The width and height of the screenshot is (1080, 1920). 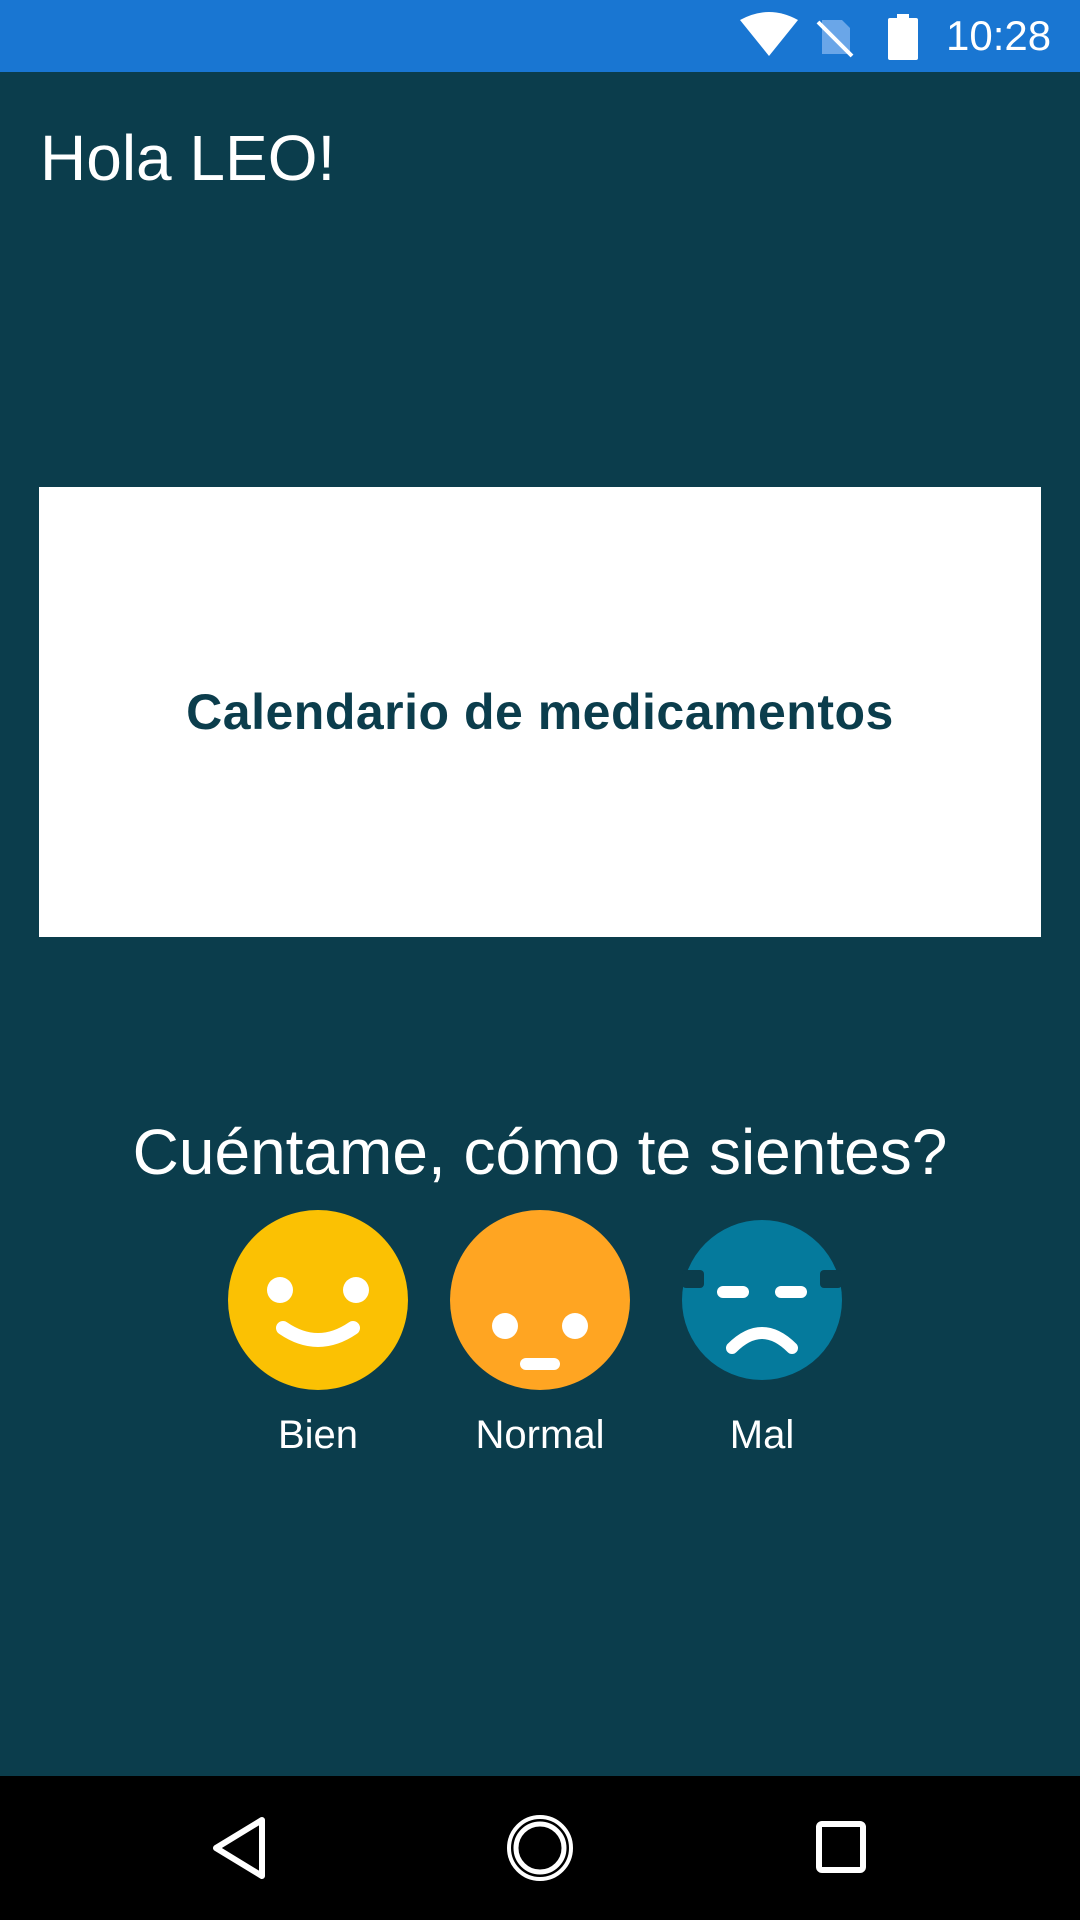 I want to click on wifi-icon, so click(x=769, y=34).